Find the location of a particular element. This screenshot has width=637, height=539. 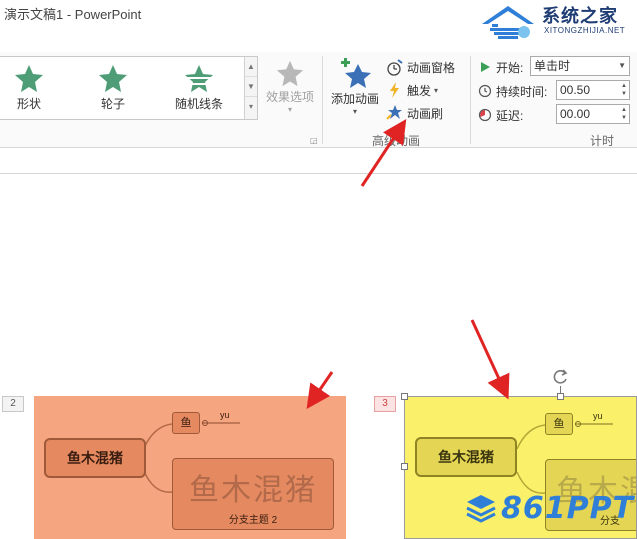

layers-logo-icon is located at coordinates (481, 509).